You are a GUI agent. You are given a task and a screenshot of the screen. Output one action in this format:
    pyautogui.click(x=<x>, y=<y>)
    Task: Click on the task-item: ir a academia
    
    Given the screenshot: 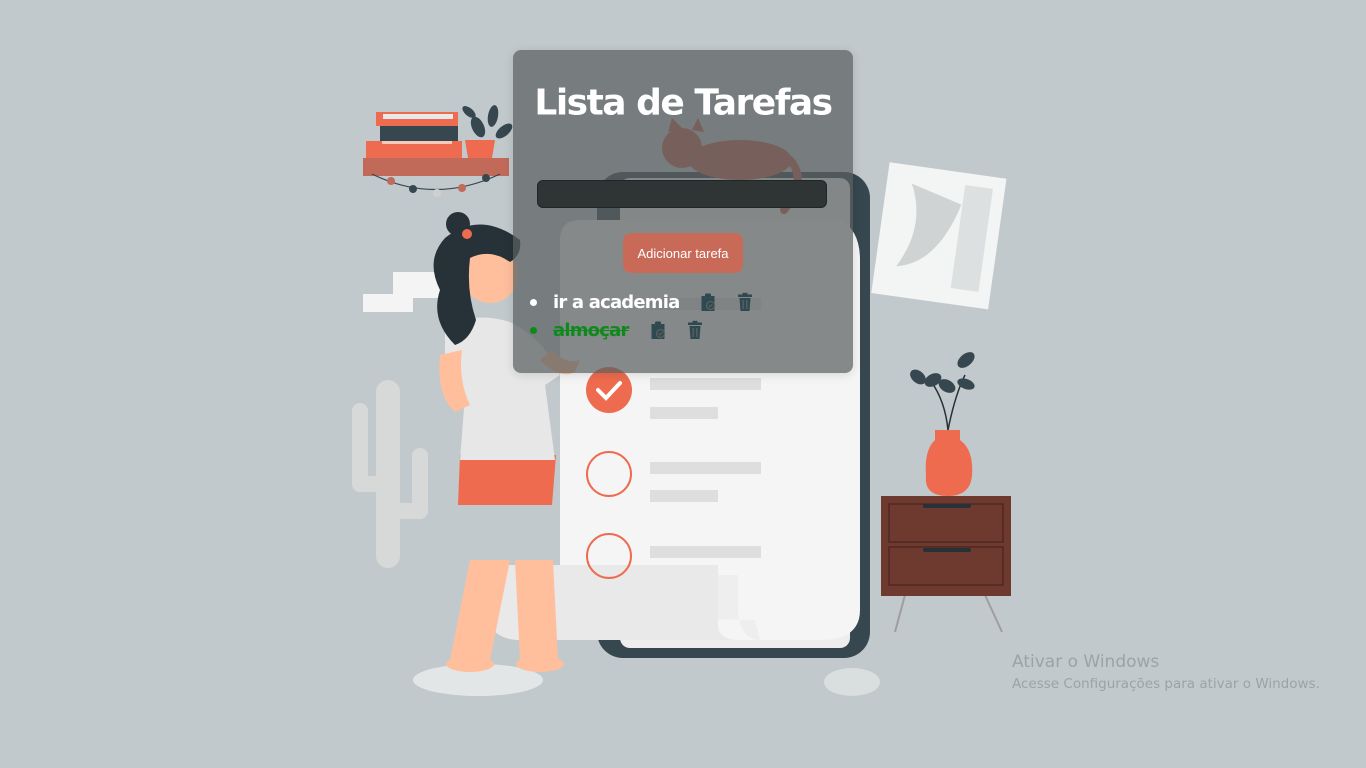 What is the action you would take?
    pyautogui.click(x=642, y=302)
    